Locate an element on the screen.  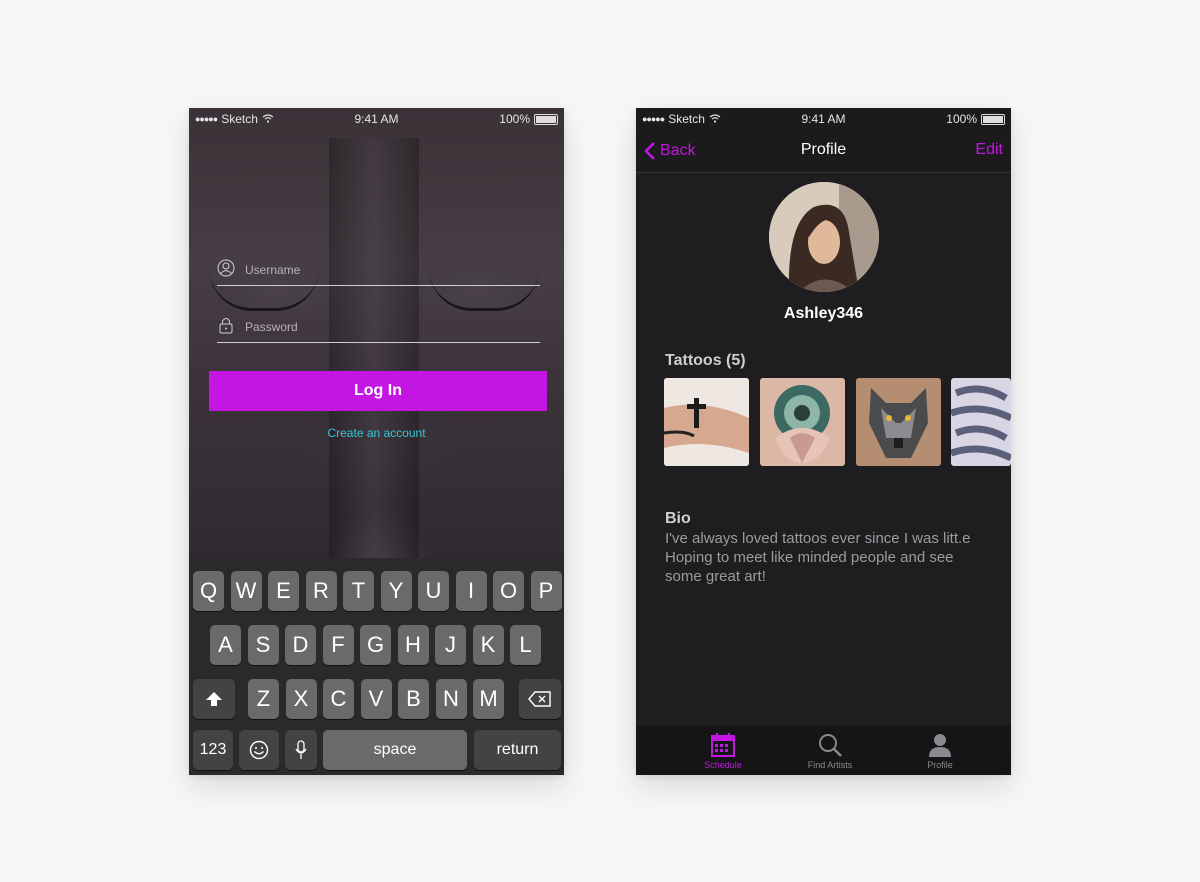
tab-label: Find Artists is located at coordinates (830, 765).